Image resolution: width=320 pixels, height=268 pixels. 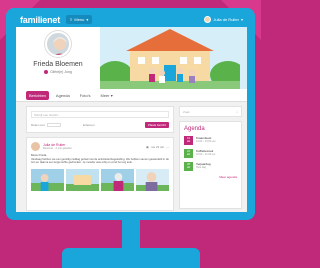 What do you see at coordinates (58, 64) in the screenshot?
I see `profile-name: Frieda Bloemen` at bounding box center [58, 64].